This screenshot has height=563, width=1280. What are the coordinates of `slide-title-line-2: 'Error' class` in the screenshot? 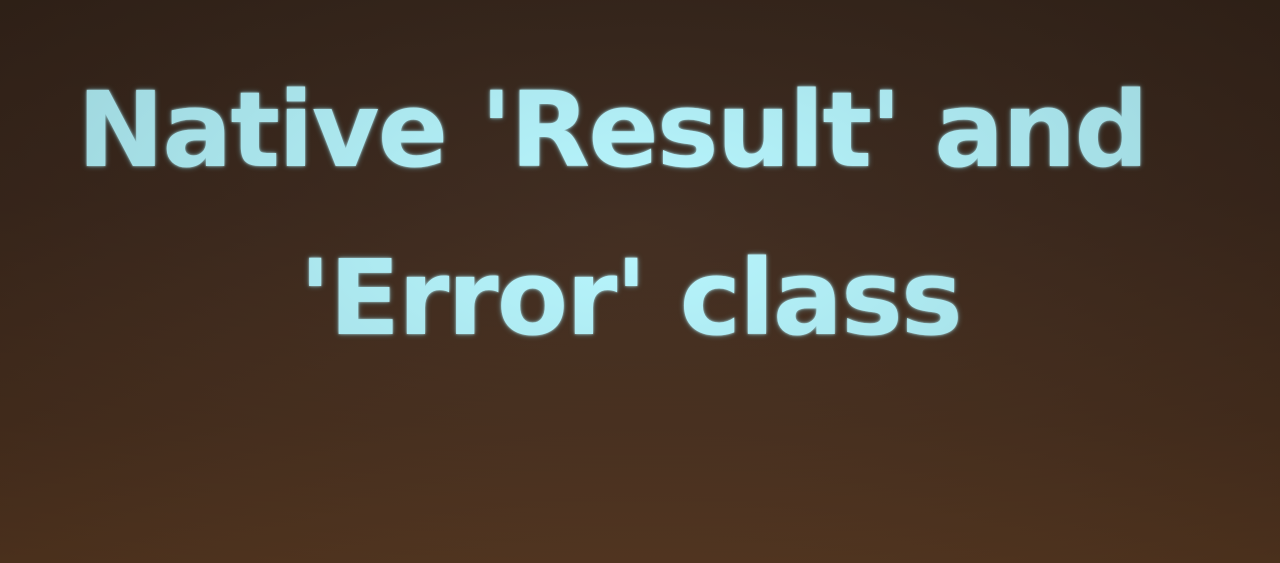 It's located at (631, 298).